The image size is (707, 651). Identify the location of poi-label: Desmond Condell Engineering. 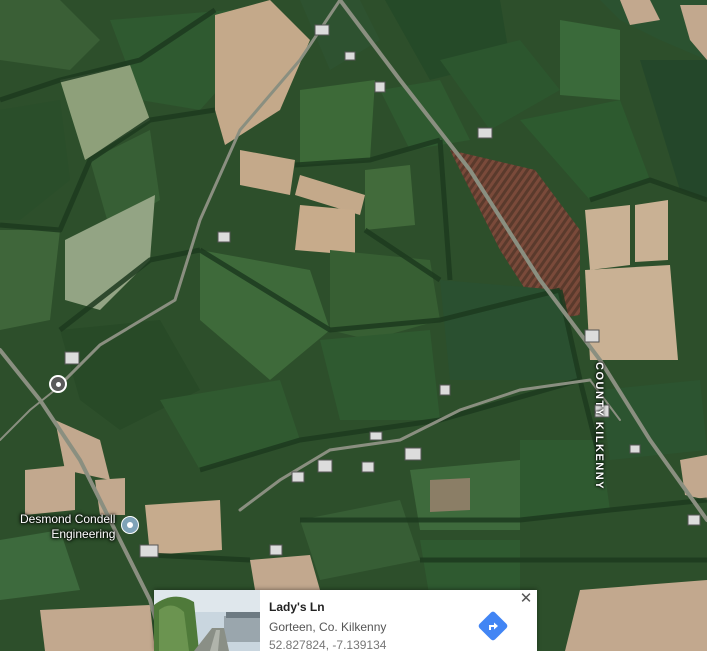
(67, 527).